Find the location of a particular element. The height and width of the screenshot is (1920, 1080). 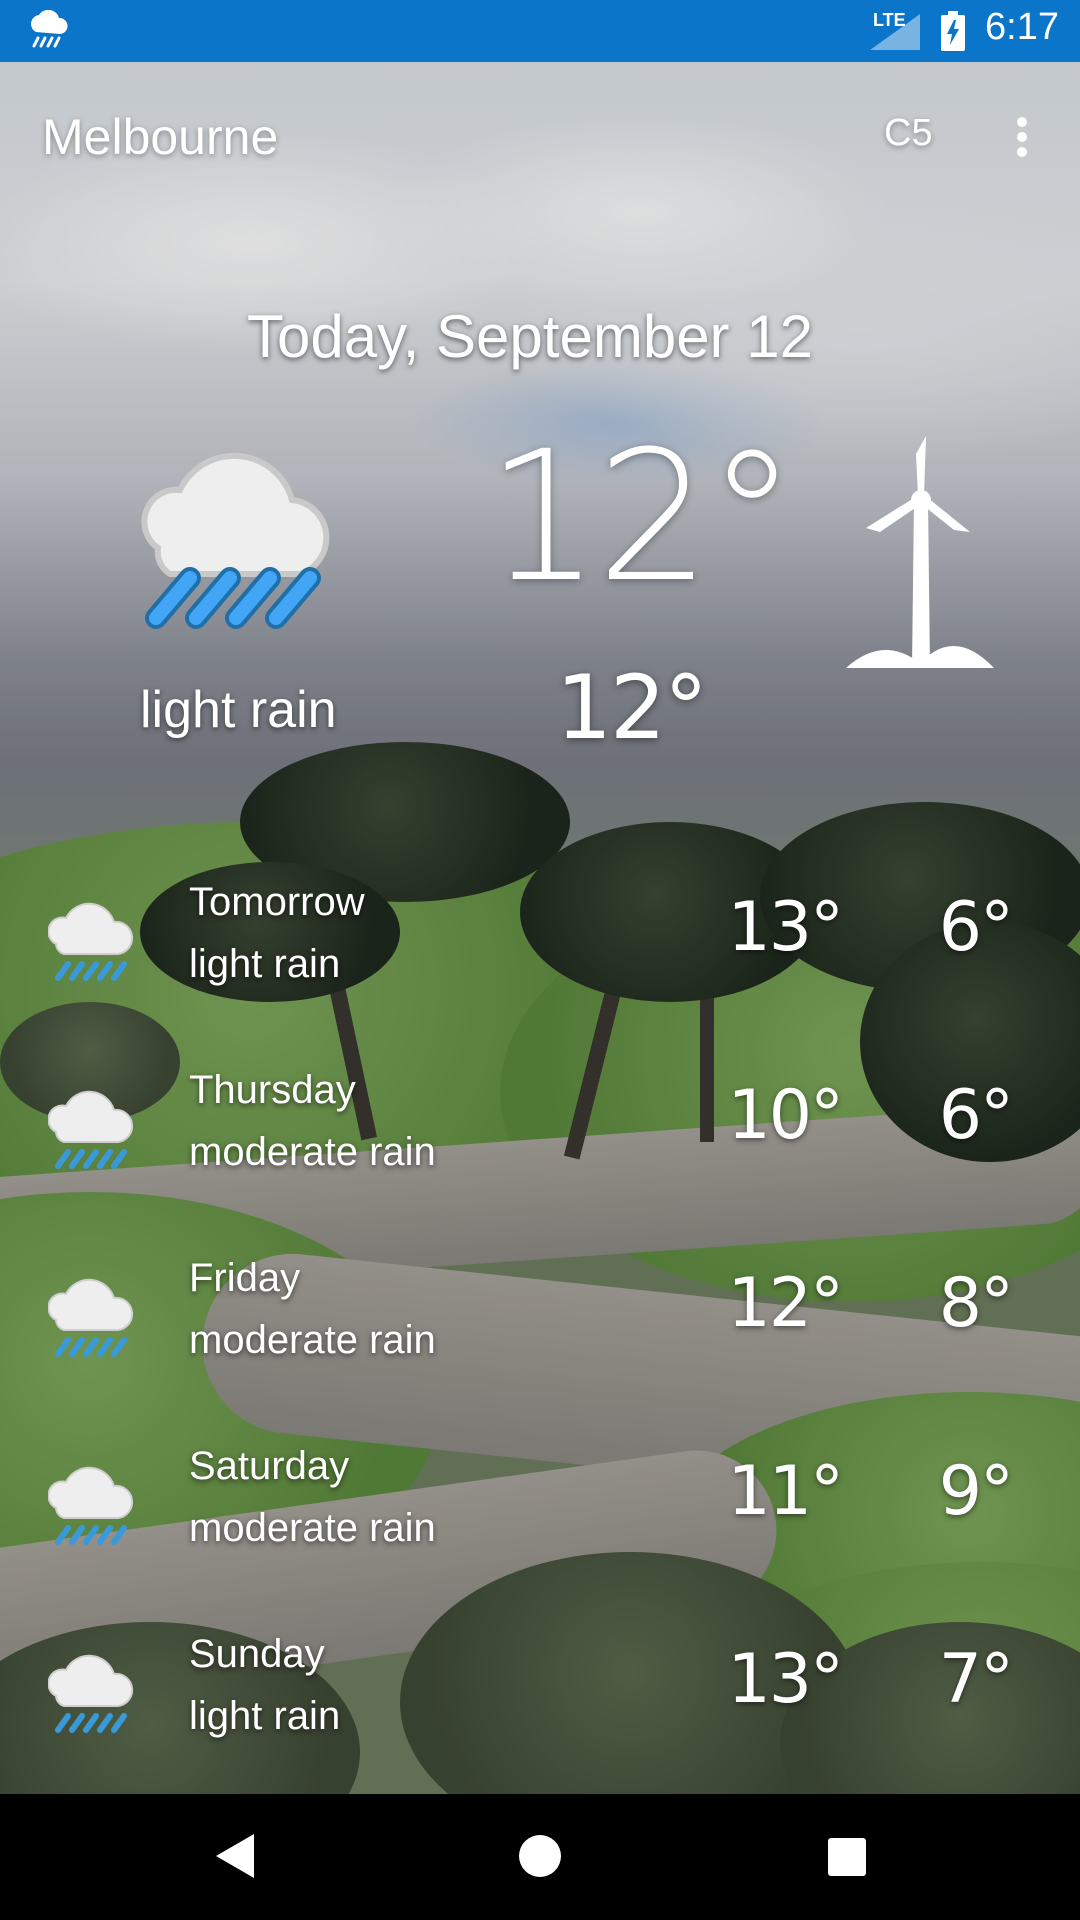

forecast-row: Sunday light rain 13° 7° is located at coordinates (540, 1706).